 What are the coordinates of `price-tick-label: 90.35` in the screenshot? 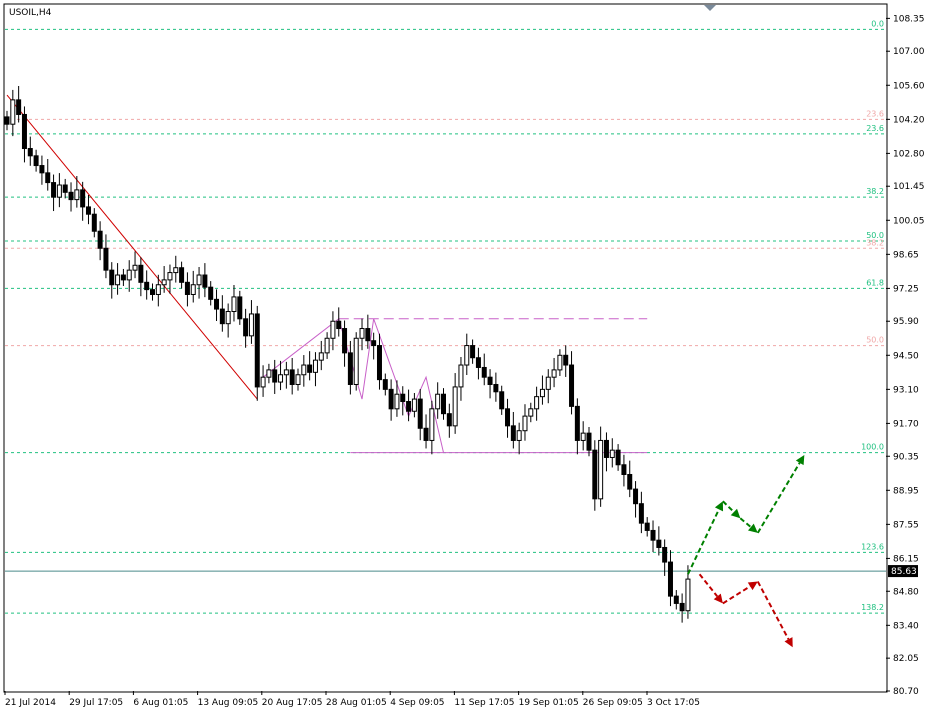 It's located at (906, 457).